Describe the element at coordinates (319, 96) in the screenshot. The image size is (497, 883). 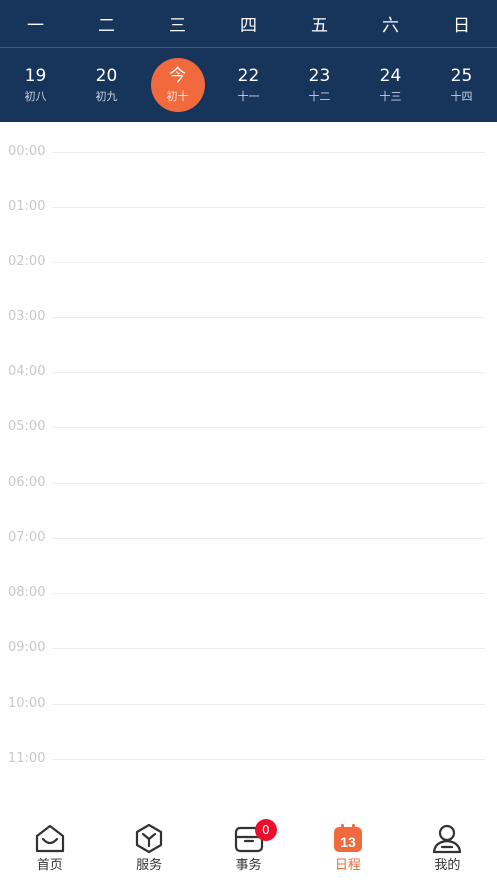
I see `lunar-date: 十二` at that location.